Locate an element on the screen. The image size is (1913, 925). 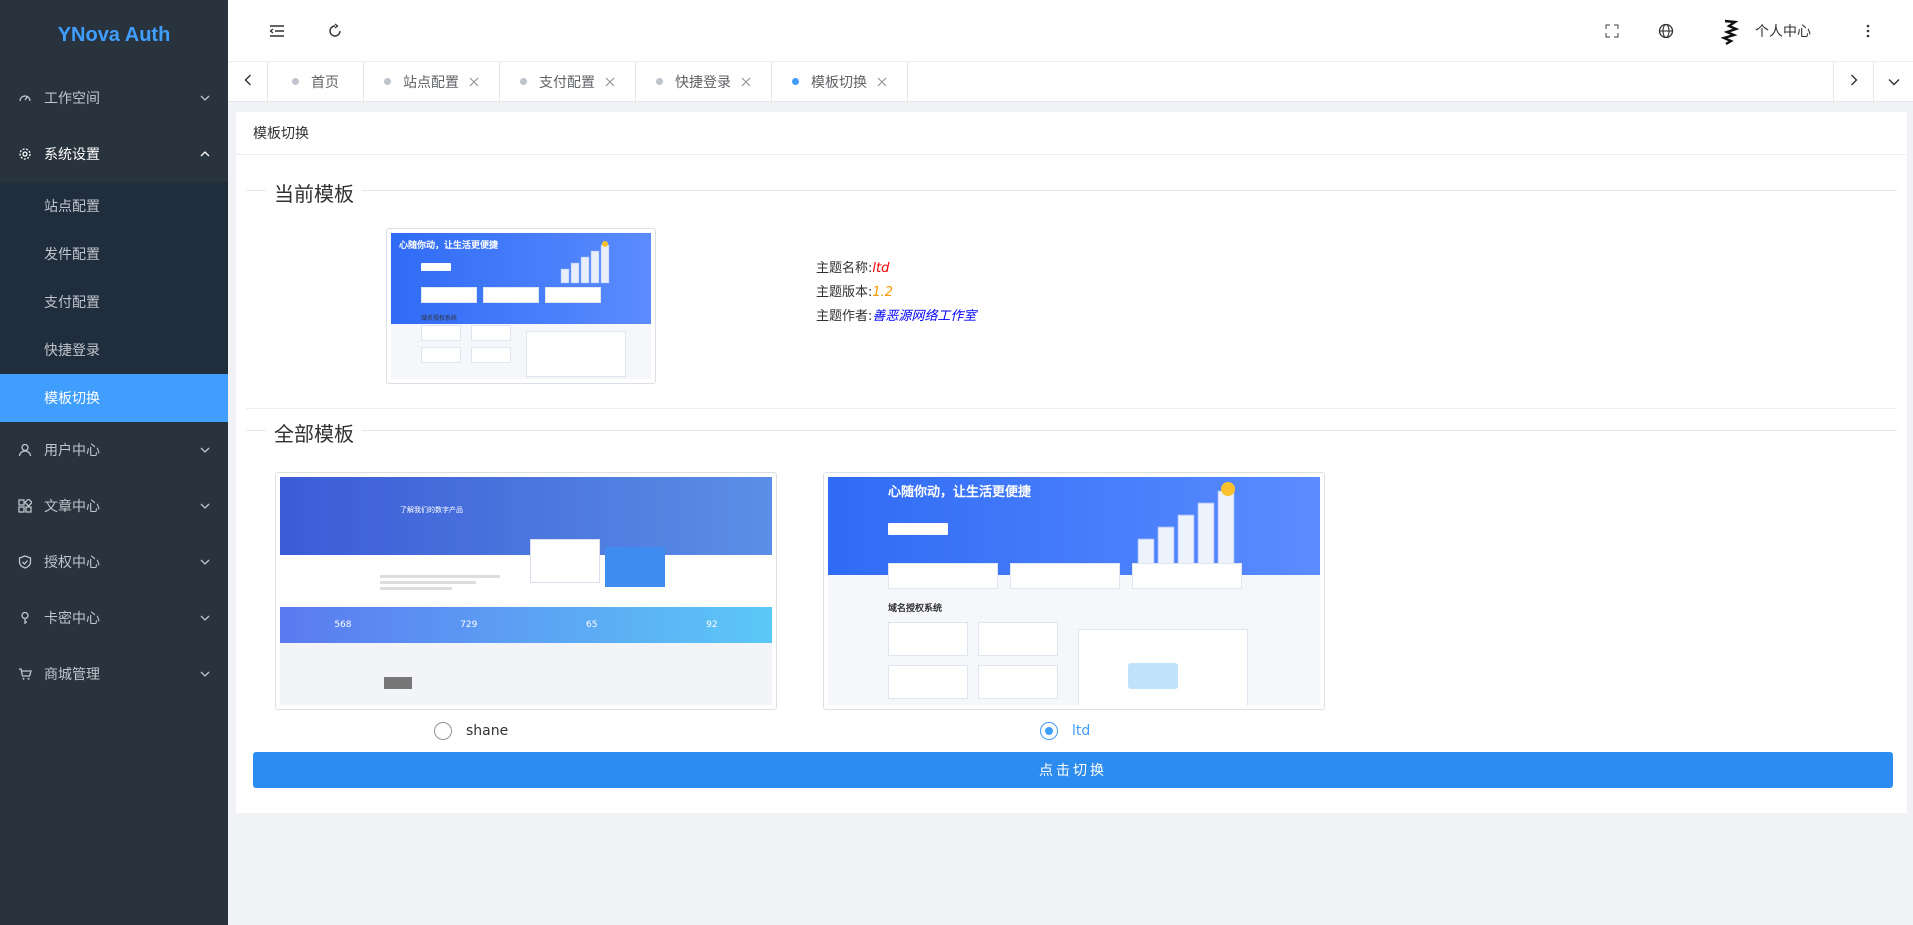
sidebar-item-label: 文章中心 is located at coordinates (72, 507).